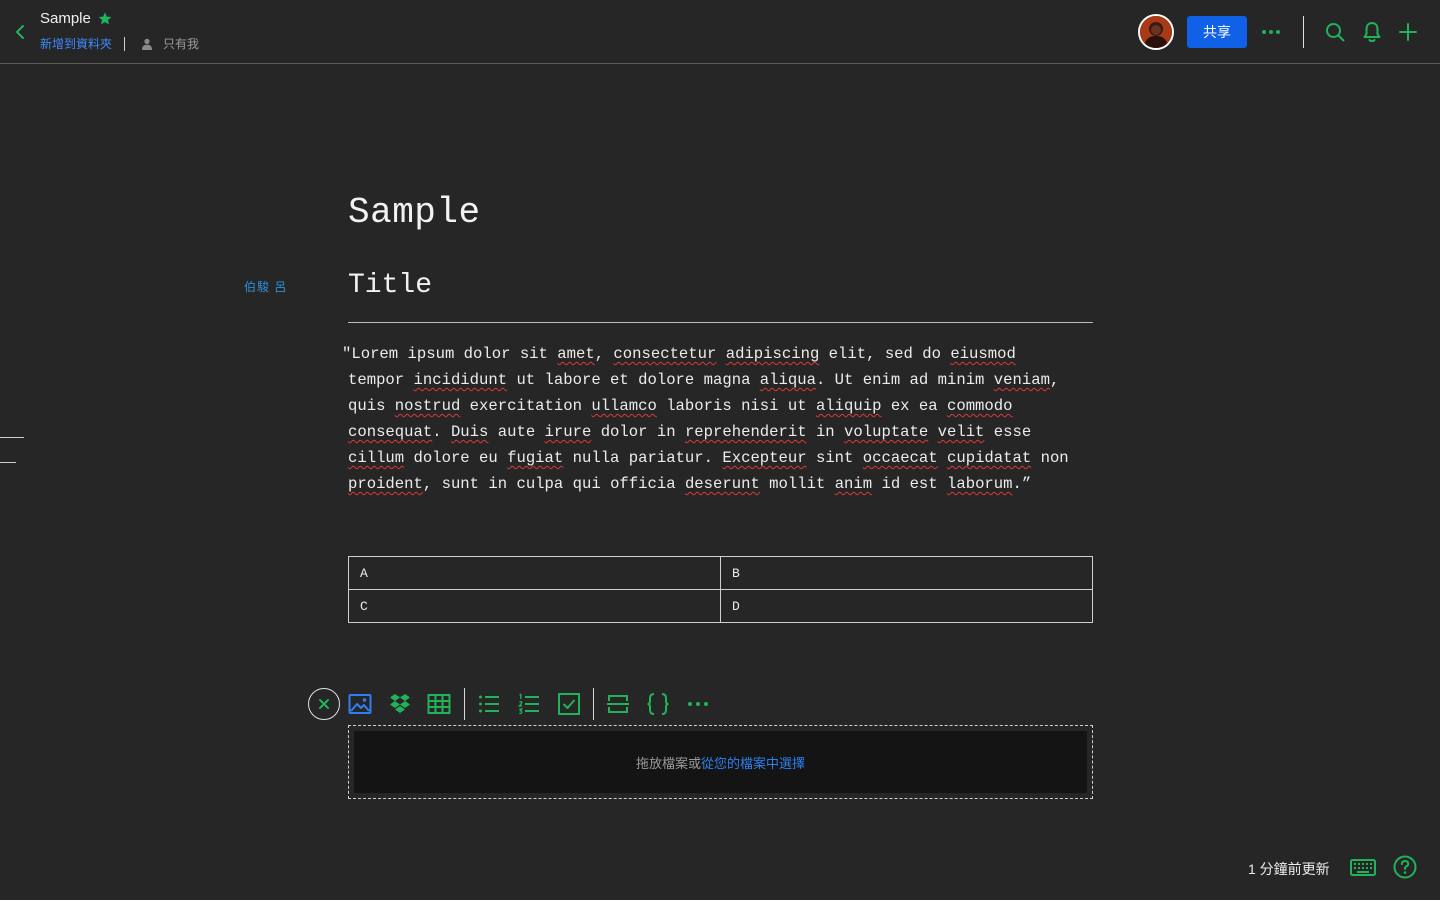 The height and width of the screenshot is (900, 1440). What do you see at coordinates (534, 573) in the screenshot?
I see `table-cell: A` at bounding box center [534, 573].